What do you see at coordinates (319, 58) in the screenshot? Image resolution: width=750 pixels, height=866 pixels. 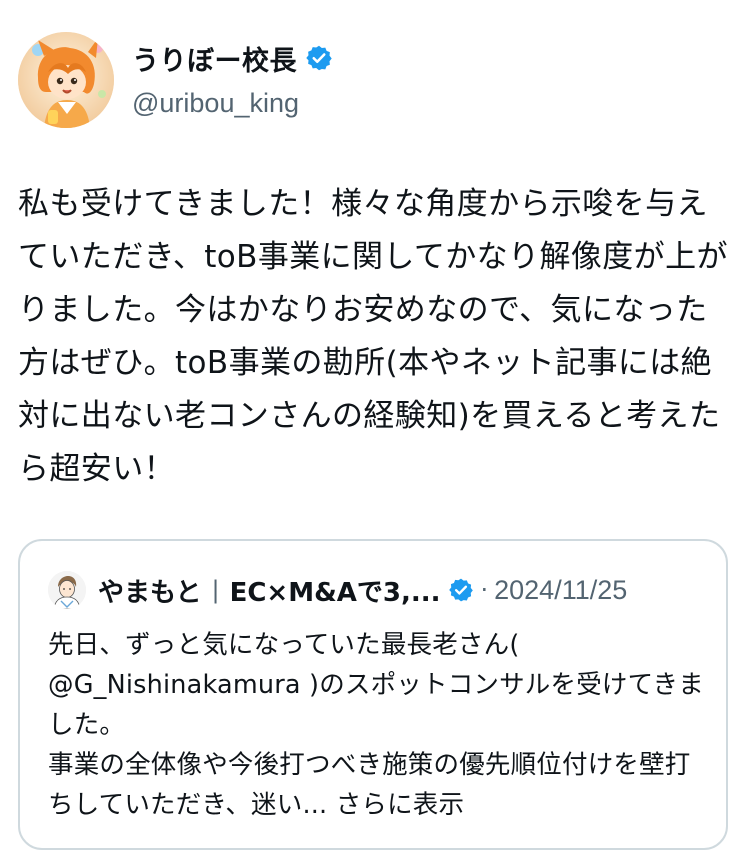 I see `verified-badge-icon` at bounding box center [319, 58].